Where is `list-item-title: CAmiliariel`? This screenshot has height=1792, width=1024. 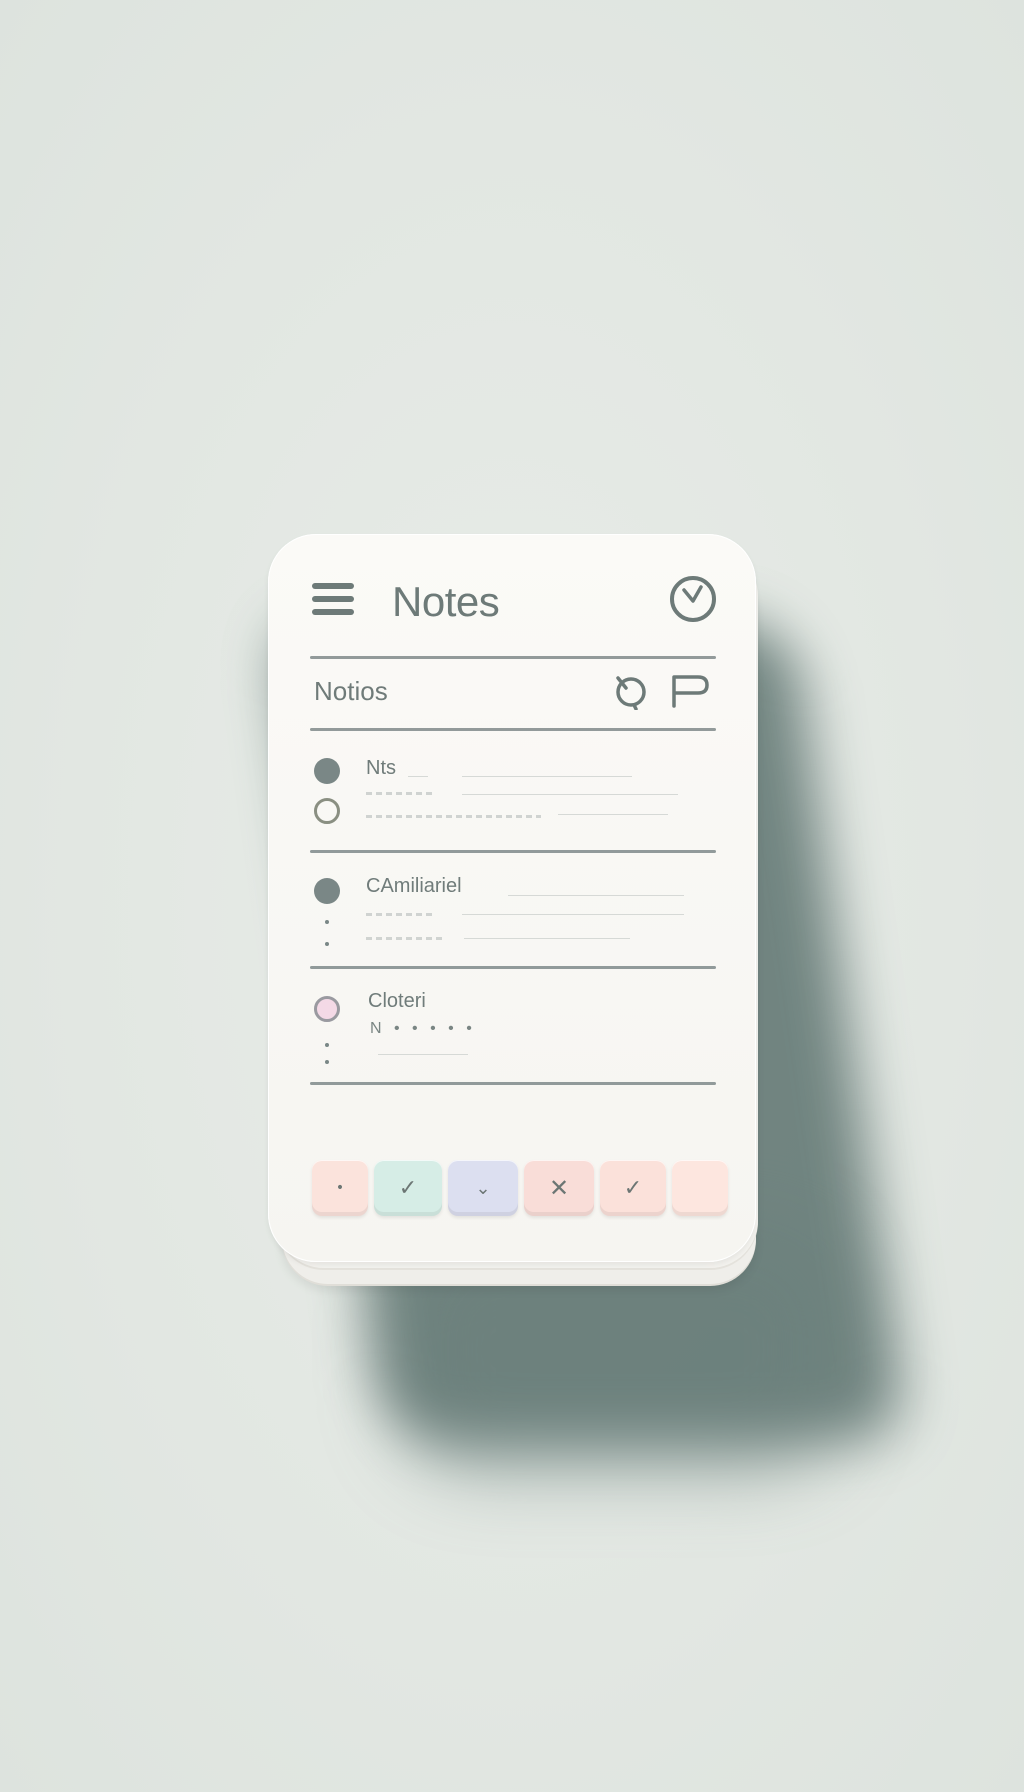
list-item-title: CAmiliariel is located at coordinates (414, 886).